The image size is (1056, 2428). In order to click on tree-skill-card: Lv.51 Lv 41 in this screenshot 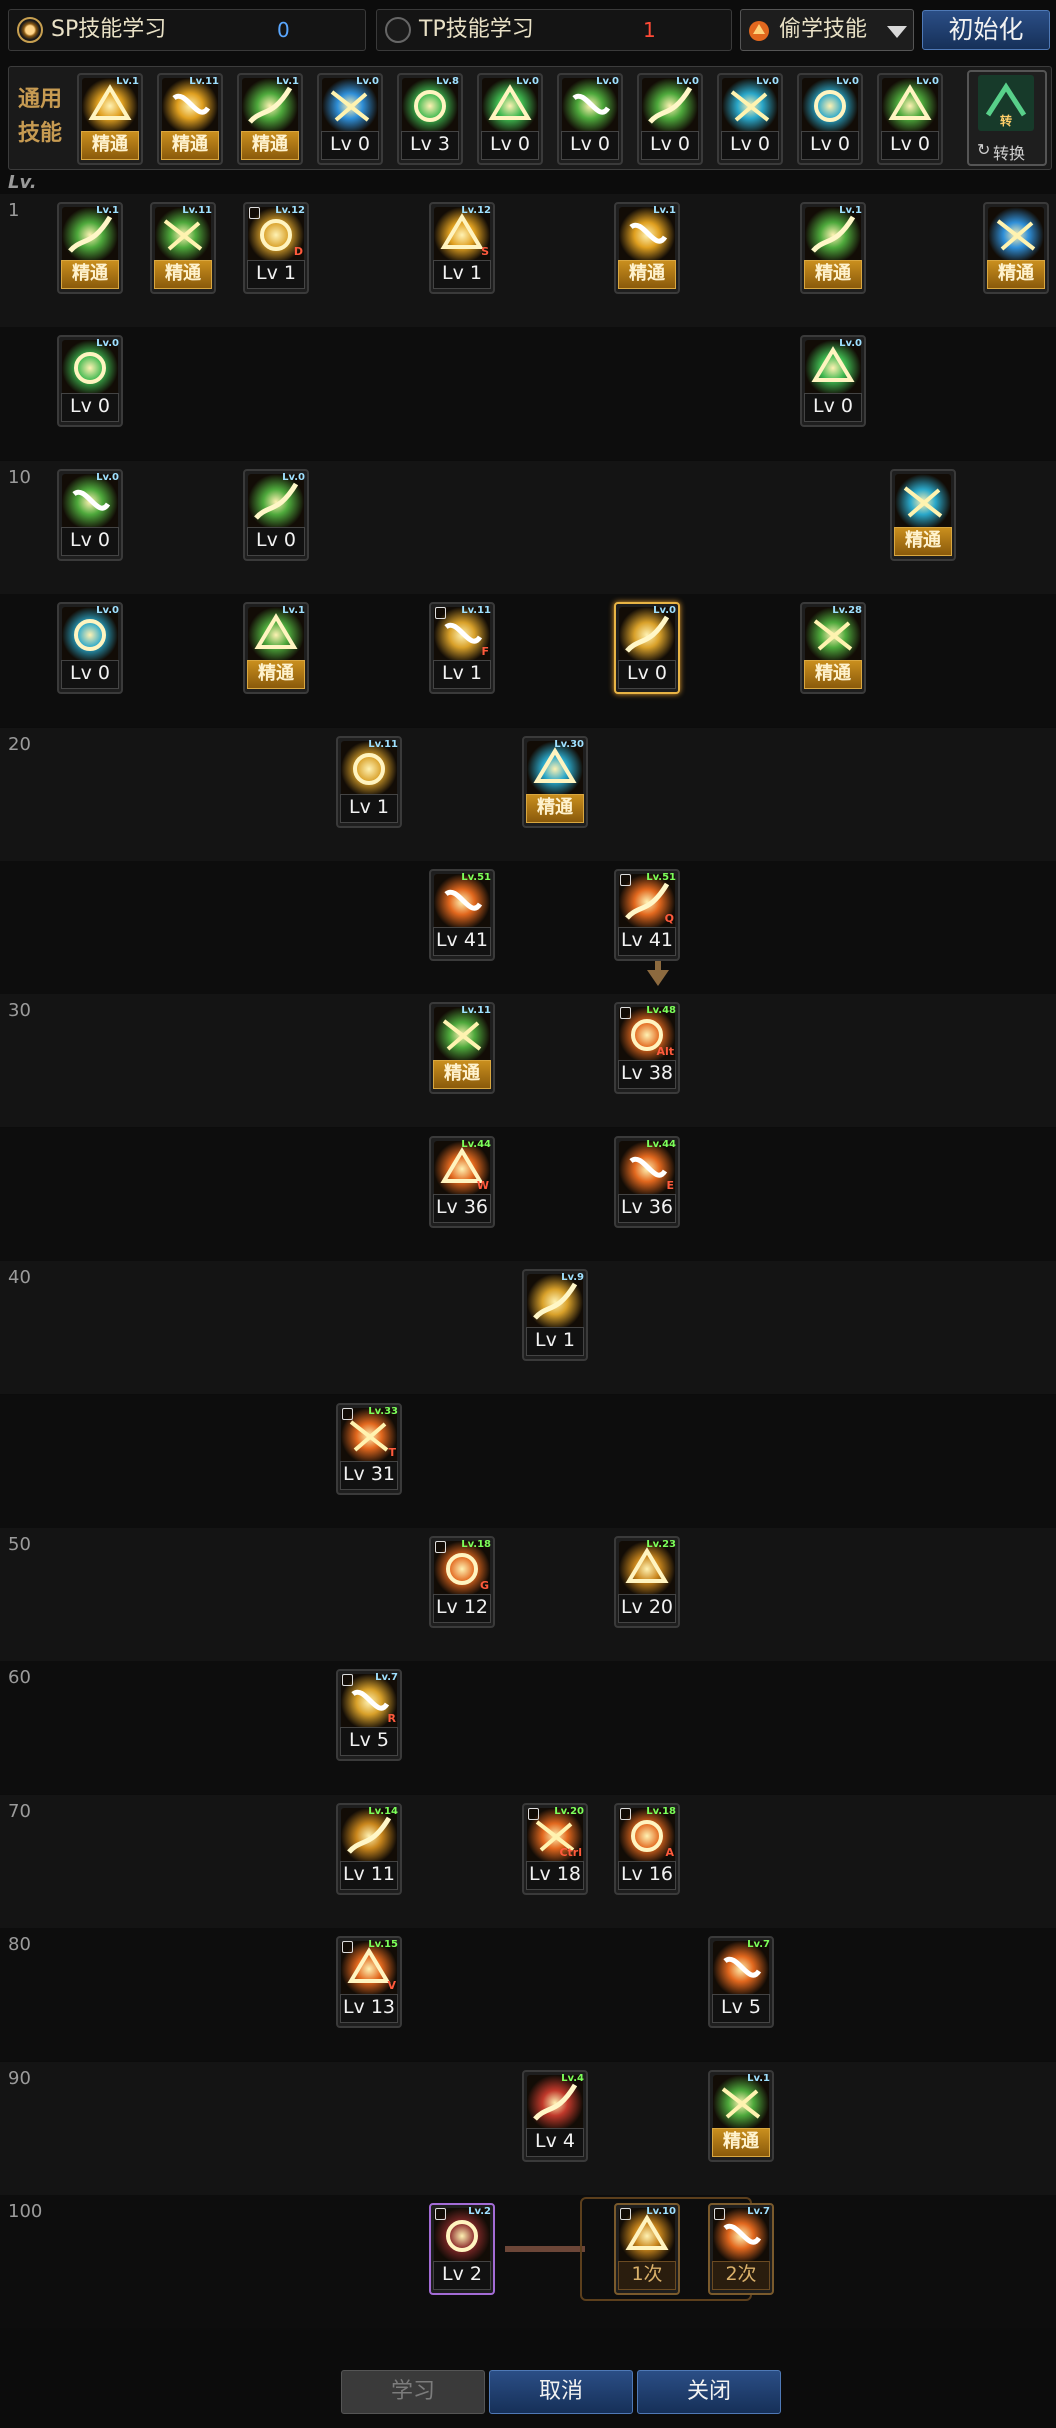, I will do `click(462, 915)`.